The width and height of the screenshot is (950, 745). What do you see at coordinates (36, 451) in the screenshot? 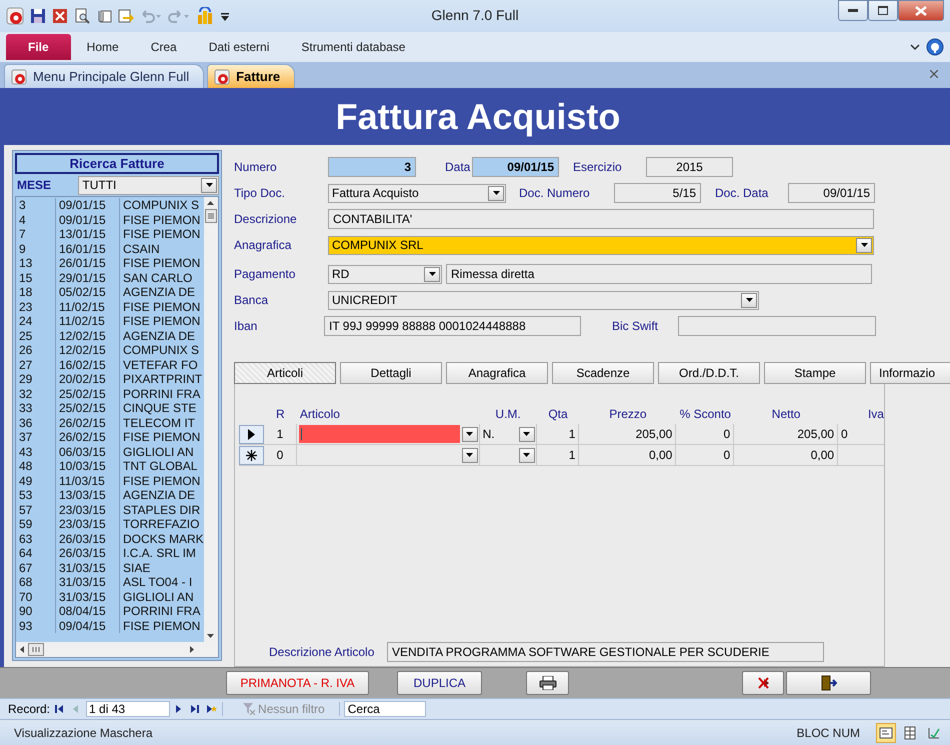
I see `table-cell: 43` at bounding box center [36, 451].